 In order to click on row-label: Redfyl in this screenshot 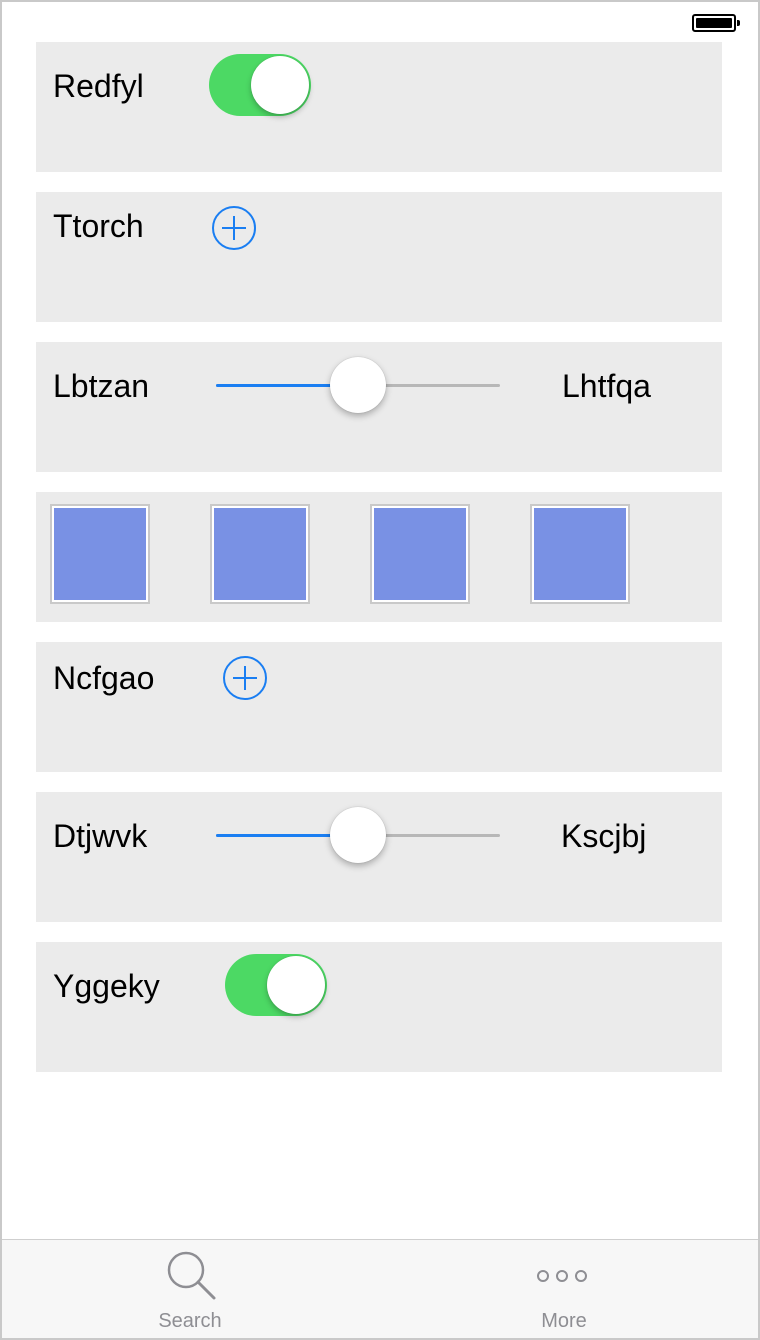, I will do `click(98, 86)`.